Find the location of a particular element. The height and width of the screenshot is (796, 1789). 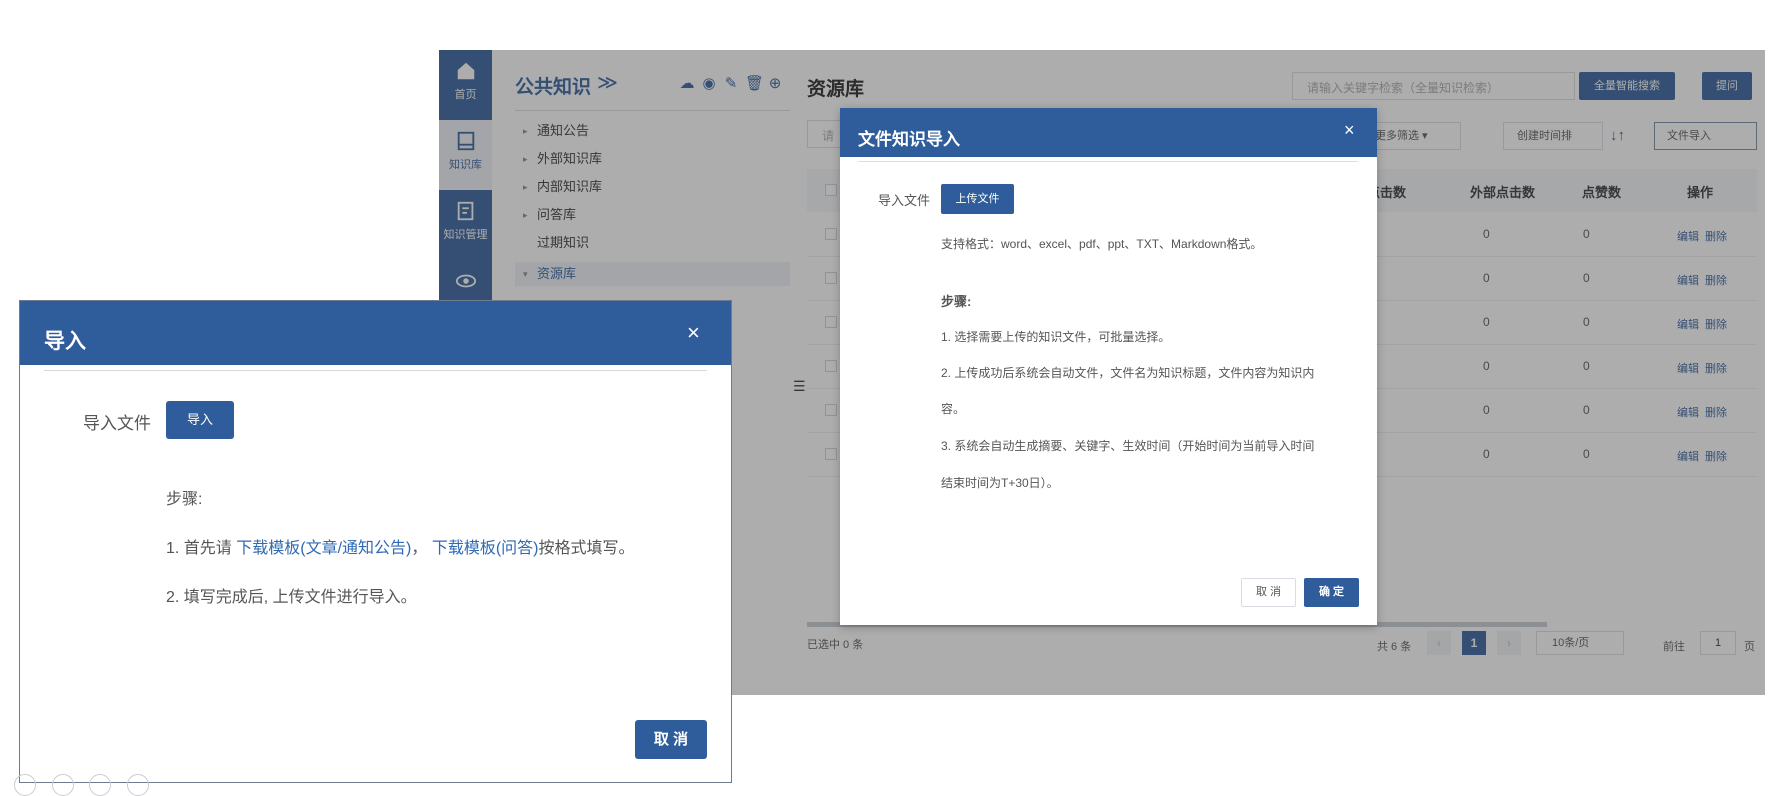

step-3-text: 3. 系统会自动生成摘要、关键字、生效时间（开始时间为当前导入时间 is located at coordinates (1128, 446).